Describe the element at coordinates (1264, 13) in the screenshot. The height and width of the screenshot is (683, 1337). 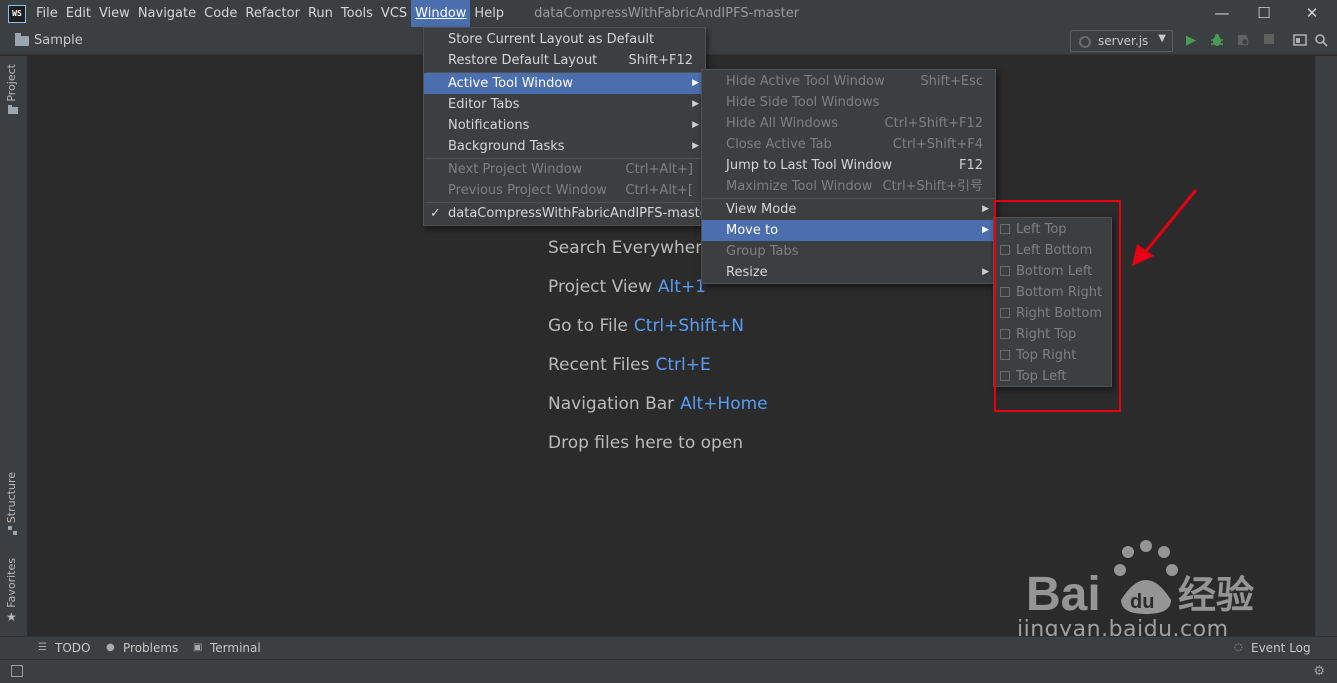
I see `maximize-button: ☐` at that location.